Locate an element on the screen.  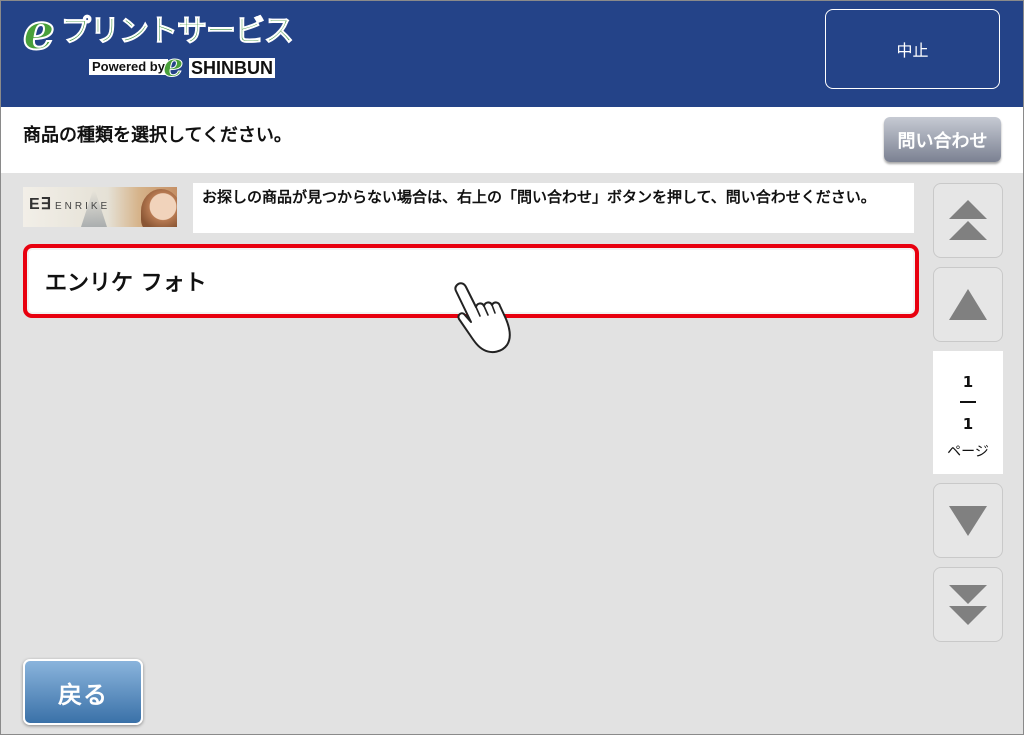
prev-page-button is located at coordinates (968, 304).